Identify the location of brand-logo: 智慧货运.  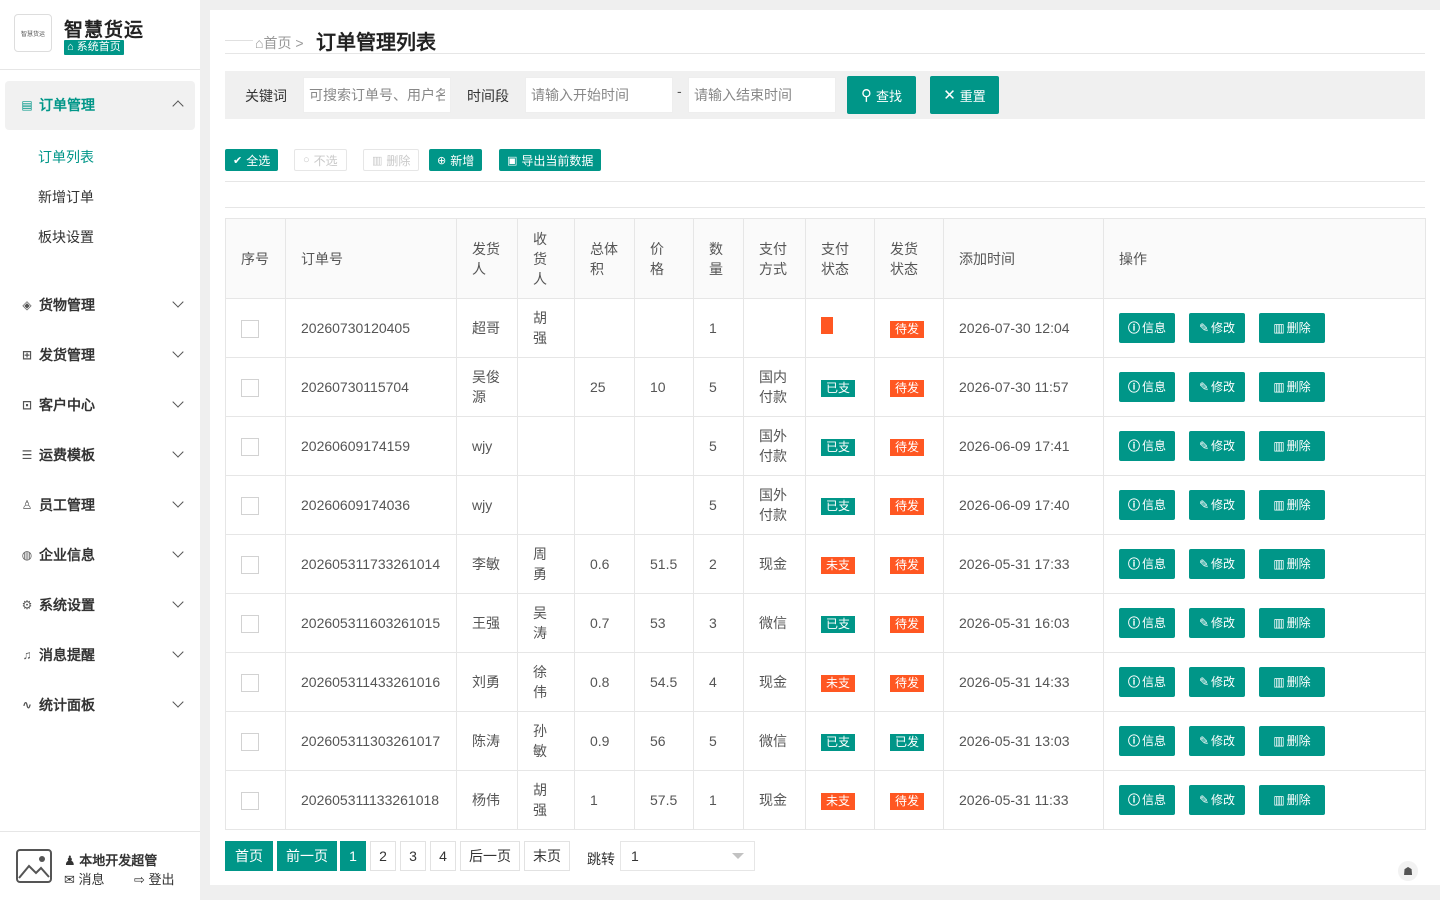
(33, 33).